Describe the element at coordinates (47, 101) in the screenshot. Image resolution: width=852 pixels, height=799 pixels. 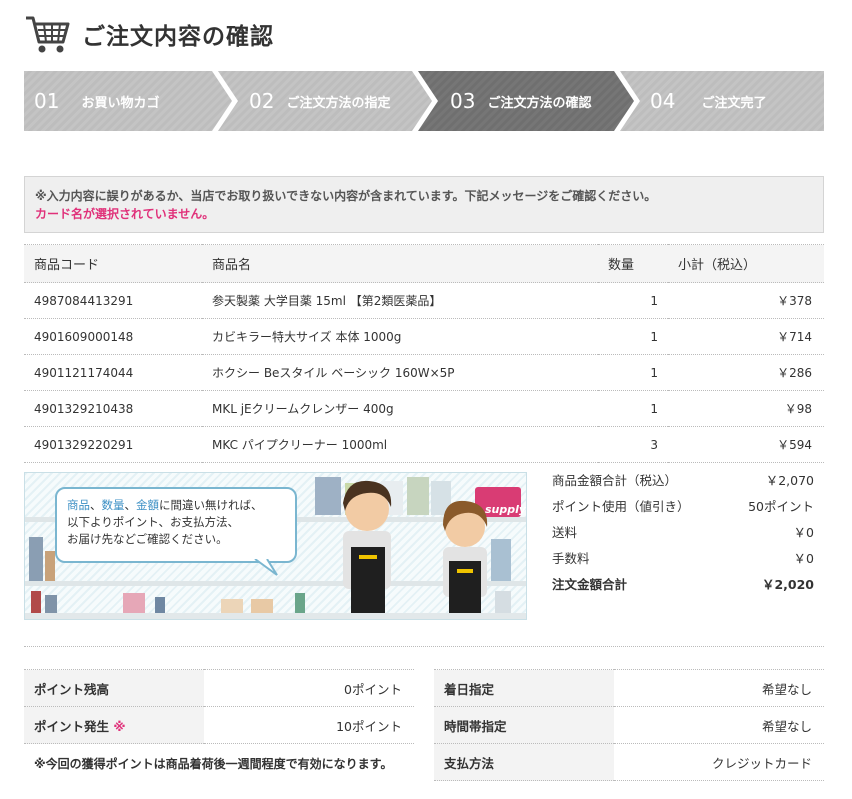
I see `step-1-number: 01` at that location.